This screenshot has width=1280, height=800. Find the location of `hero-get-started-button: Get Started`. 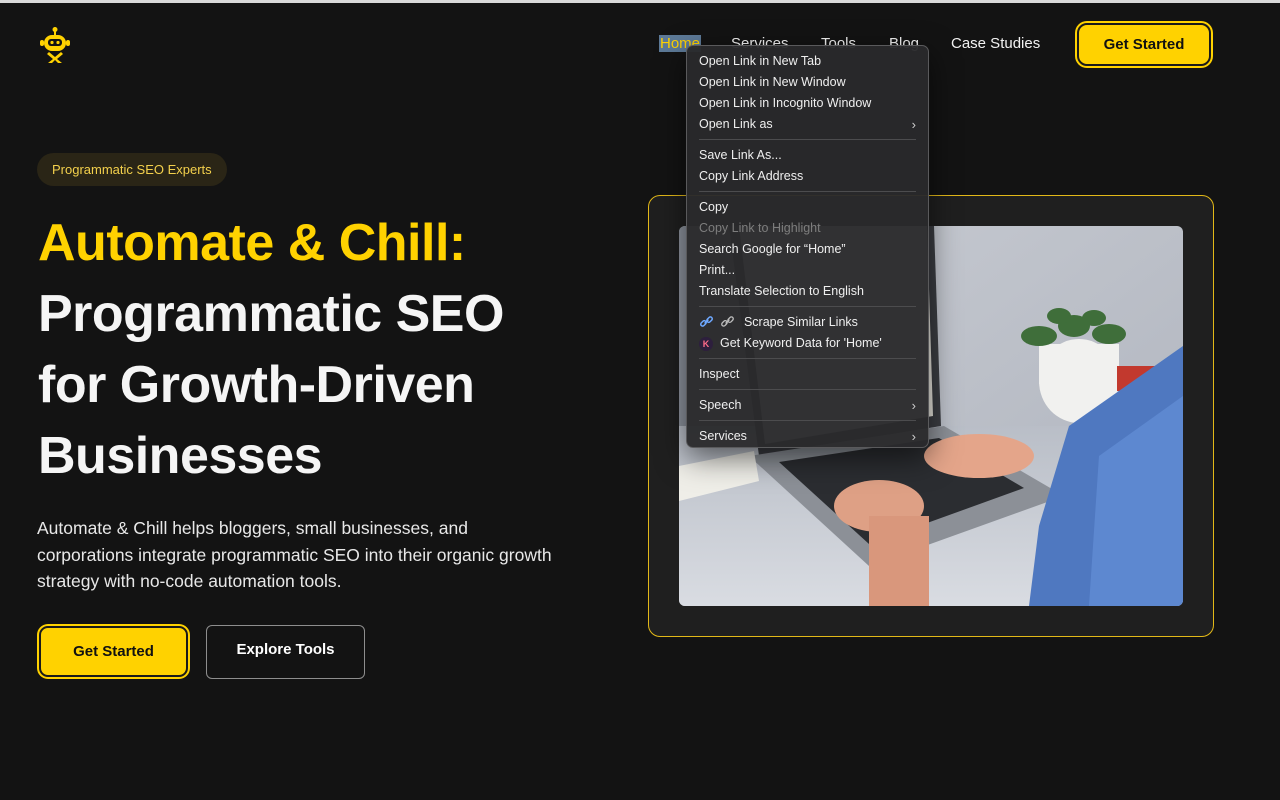

hero-get-started-button: Get Started is located at coordinates (113, 651).